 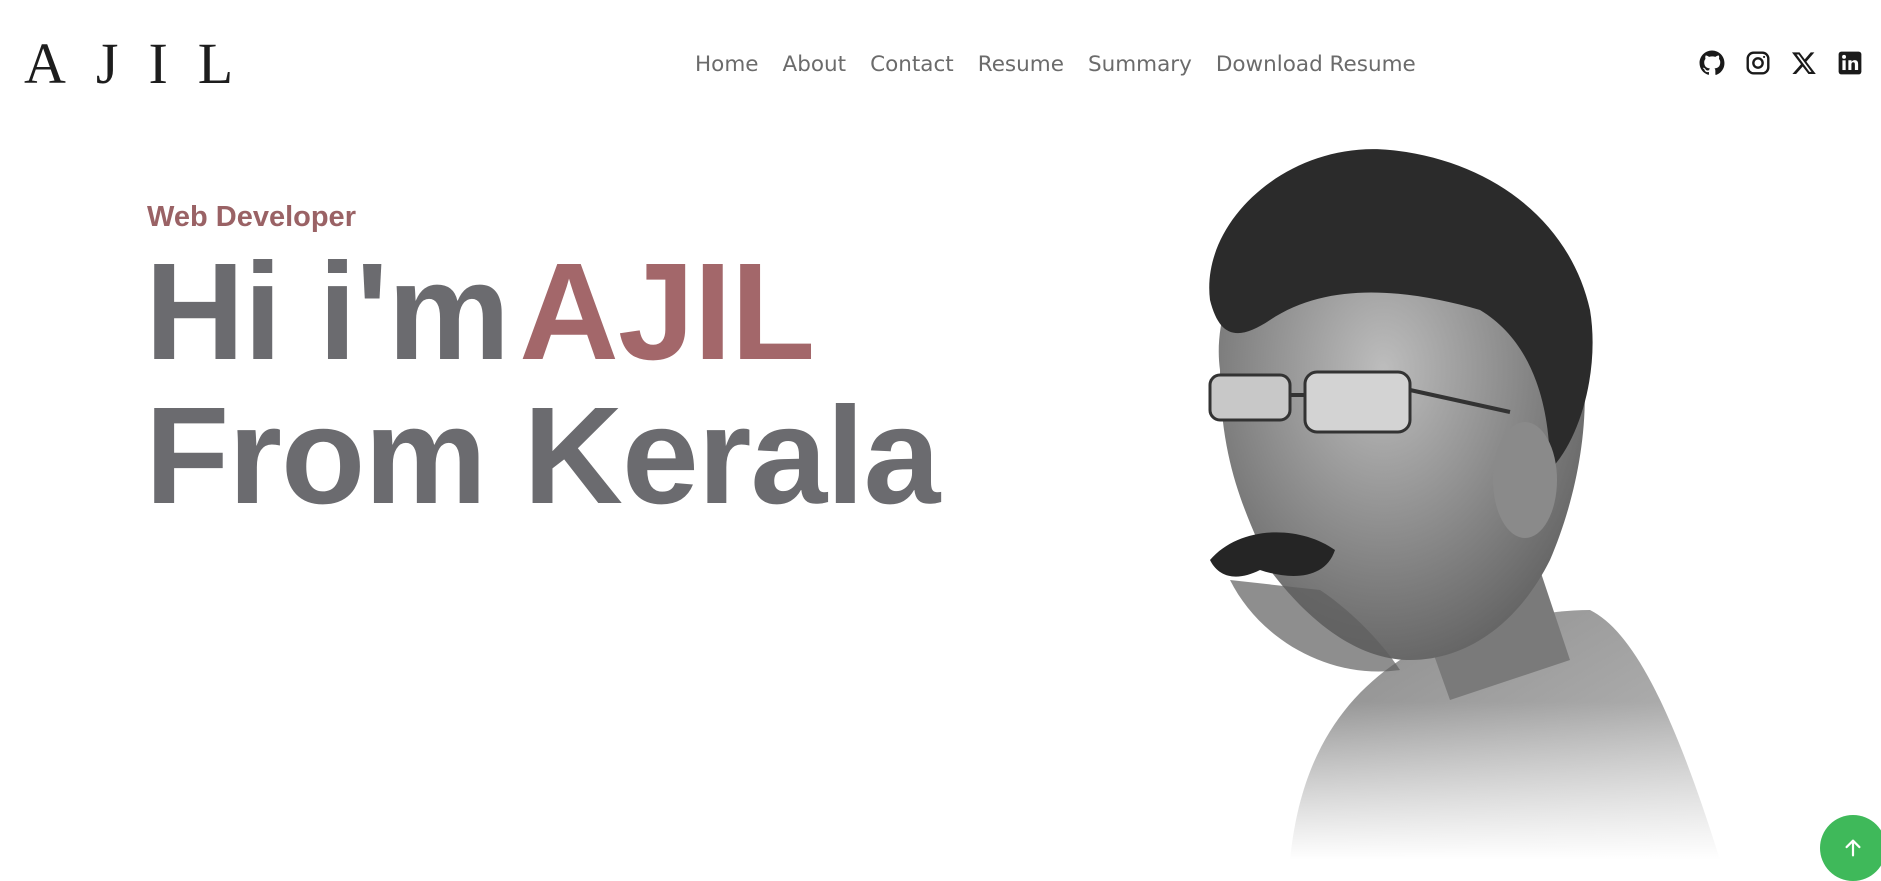 I want to click on social-links, so click(x=1781, y=63).